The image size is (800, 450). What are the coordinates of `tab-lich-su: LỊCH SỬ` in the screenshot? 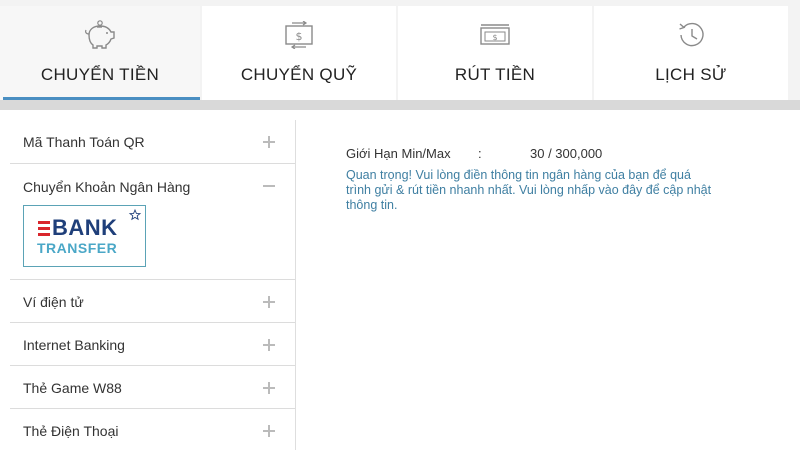 It's located at (691, 53).